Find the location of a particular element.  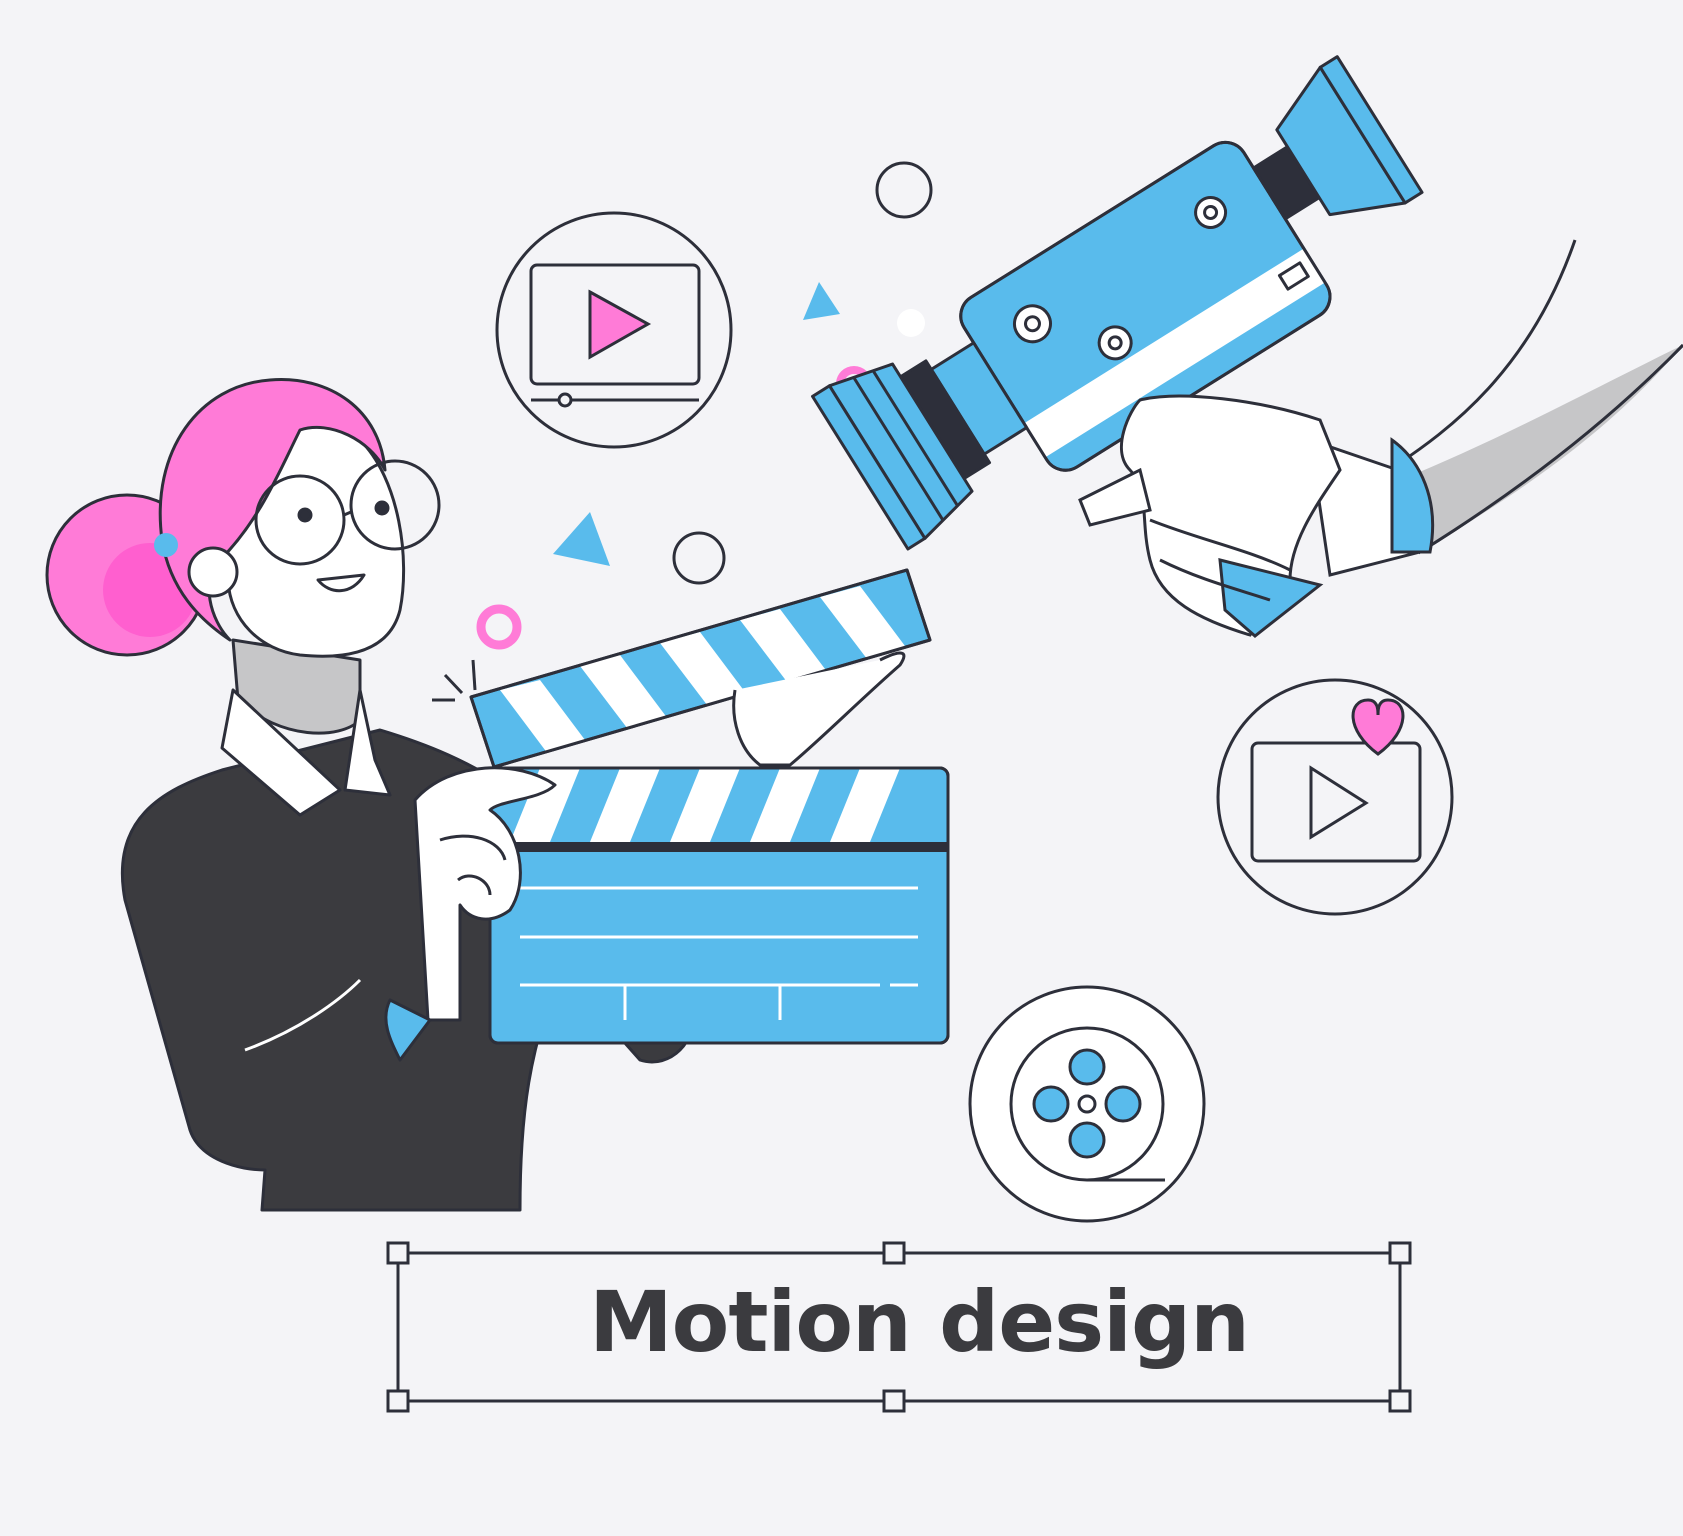

video-player-icon is located at coordinates (614, 330).